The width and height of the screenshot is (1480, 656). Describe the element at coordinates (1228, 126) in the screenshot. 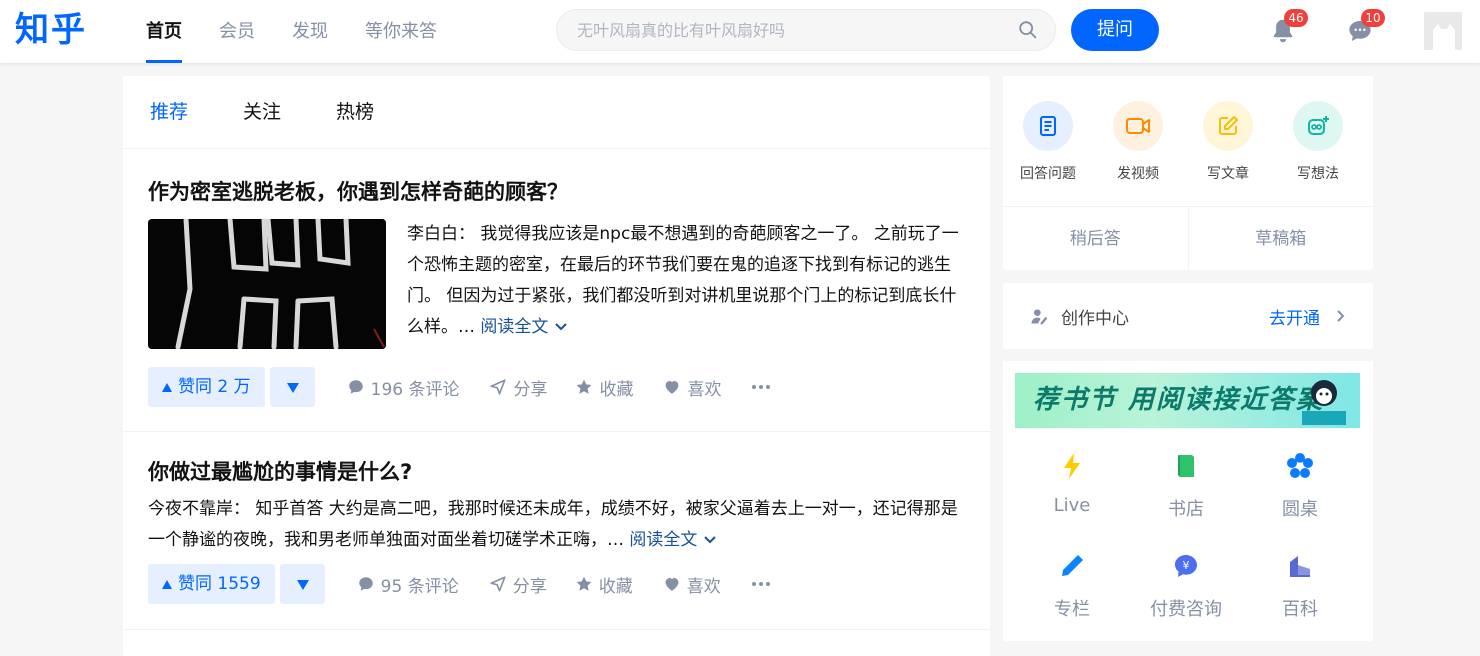

I see `article-icon-circle` at that location.